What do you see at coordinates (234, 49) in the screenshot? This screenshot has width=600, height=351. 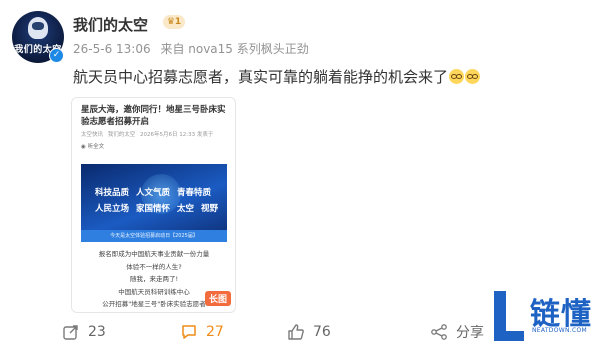 I see `post-source: 来自 nova15 系列枫头正劲` at bounding box center [234, 49].